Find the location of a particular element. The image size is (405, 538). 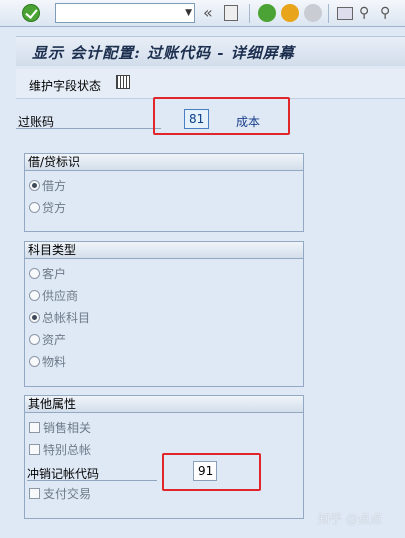

radio-material: 物料 is located at coordinates (47, 362).